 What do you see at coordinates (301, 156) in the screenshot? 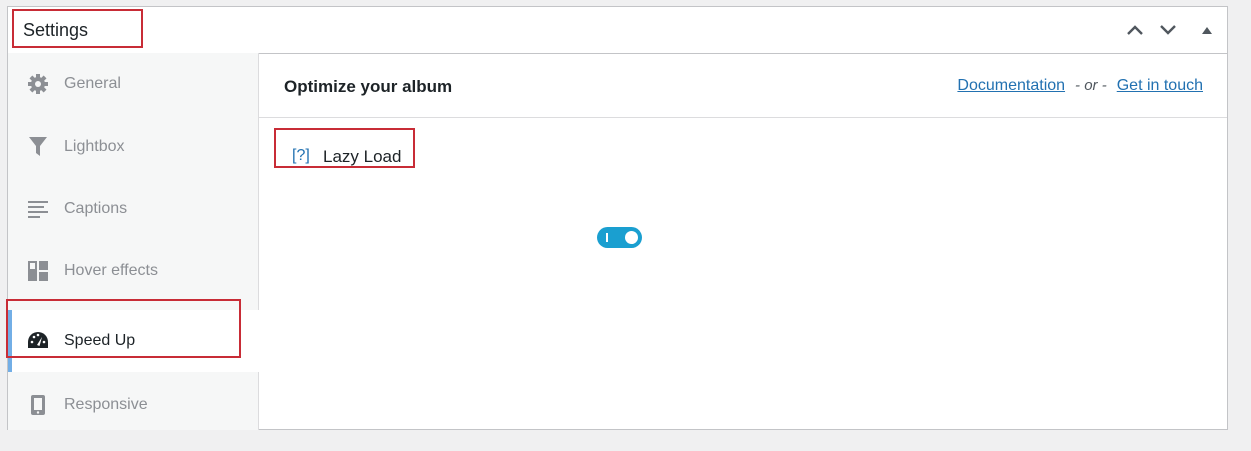
I see `help-tooltip-link: [?]` at bounding box center [301, 156].